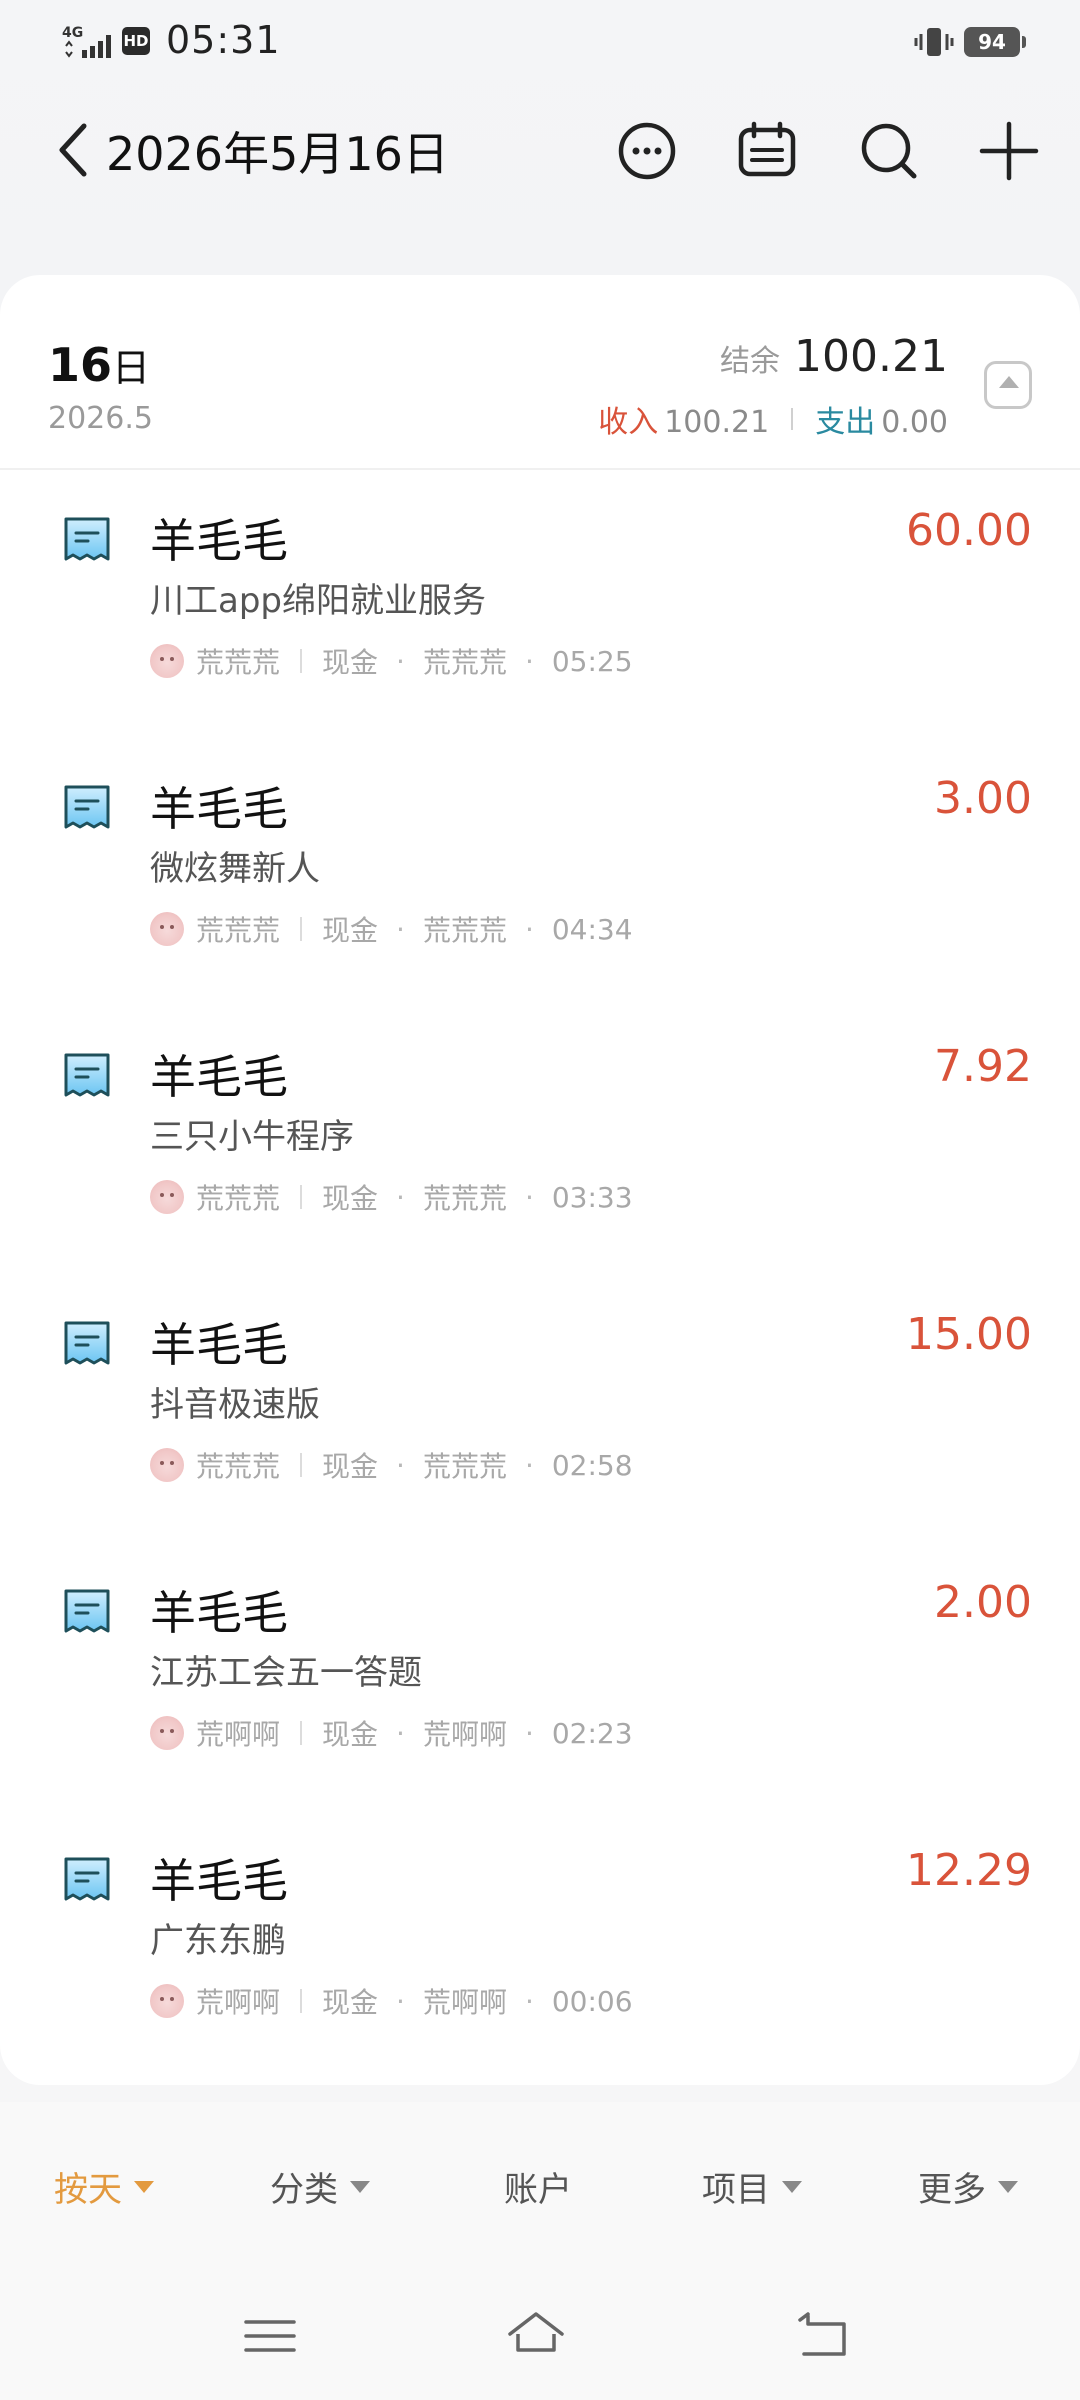 This screenshot has height=2400, width=1080. Describe the element at coordinates (969, 1334) in the screenshot. I see `entry-amount: 15.00` at that location.